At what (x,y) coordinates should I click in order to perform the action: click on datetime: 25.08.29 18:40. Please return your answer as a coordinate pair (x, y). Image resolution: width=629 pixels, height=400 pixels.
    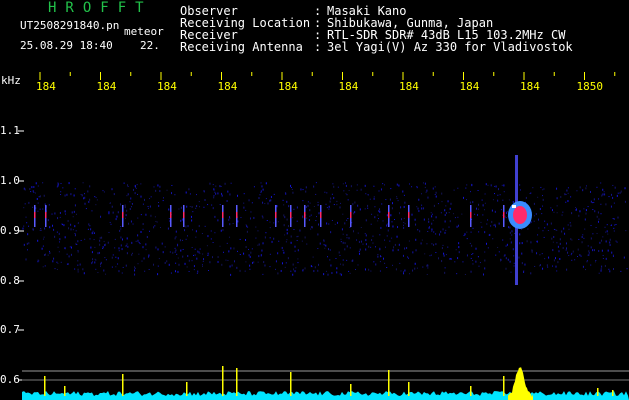
    Looking at the image, I should click on (66, 45).